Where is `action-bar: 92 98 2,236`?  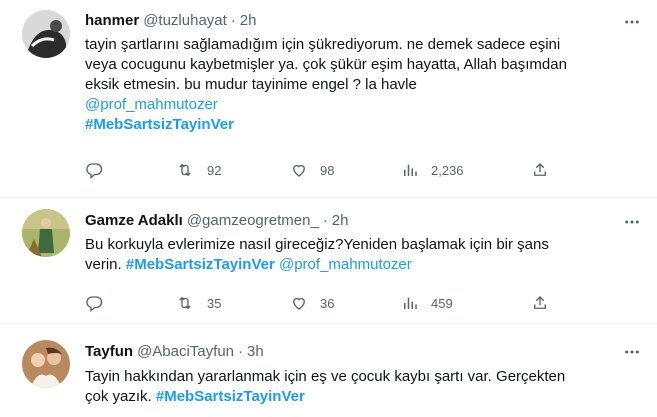
action-bar: 92 98 2,236 is located at coordinates (320, 170).